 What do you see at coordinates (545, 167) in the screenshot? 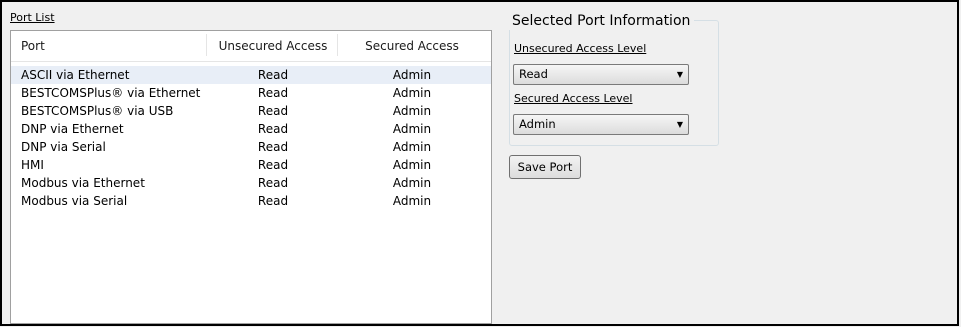
I see `save-port-button: Save Port` at bounding box center [545, 167].